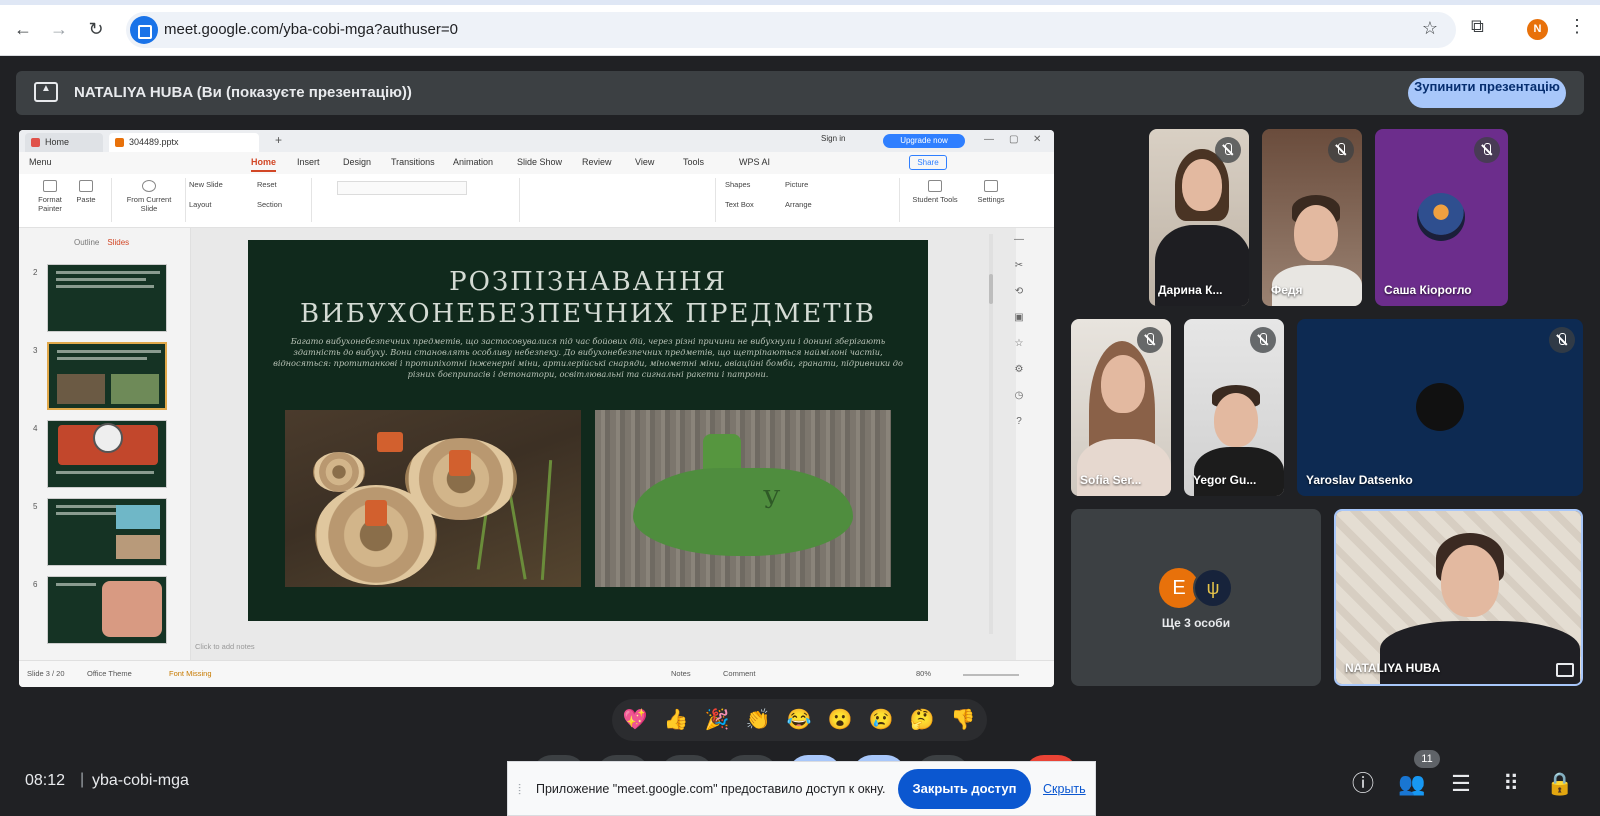  What do you see at coordinates (840, 720) in the screenshot?
I see `reaction-surprised: 😮` at bounding box center [840, 720].